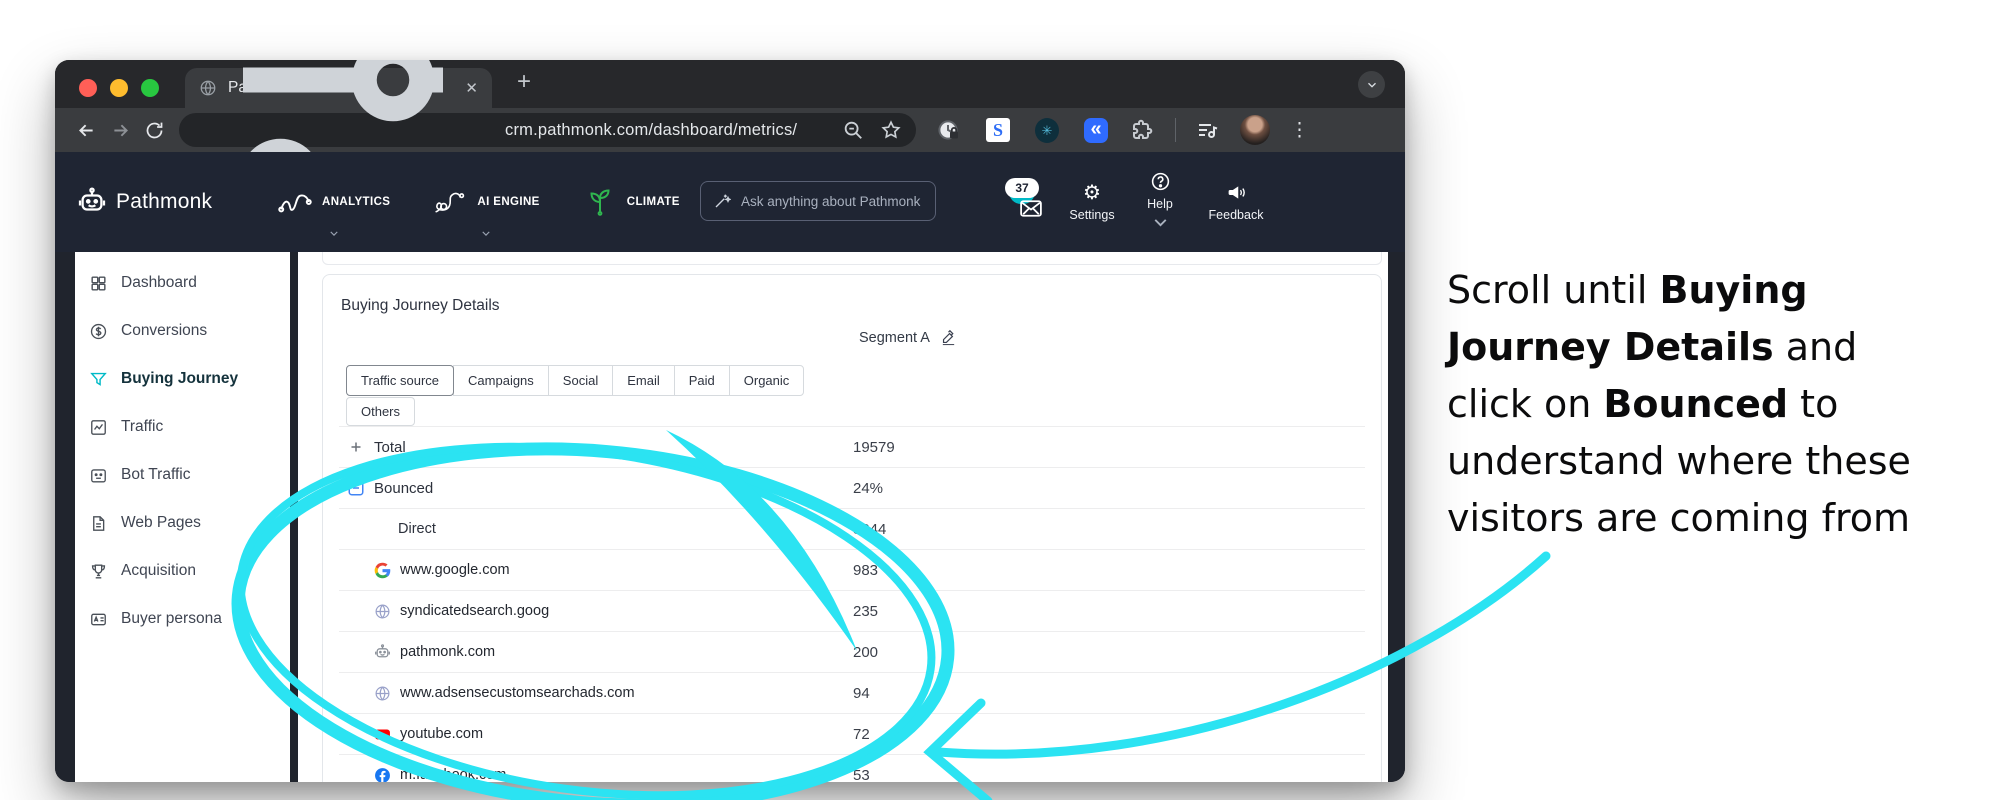  What do you see at coordinates (417, 529) in the screenshot?
I see `row-label: Direct` at bounding box center [417, 529].